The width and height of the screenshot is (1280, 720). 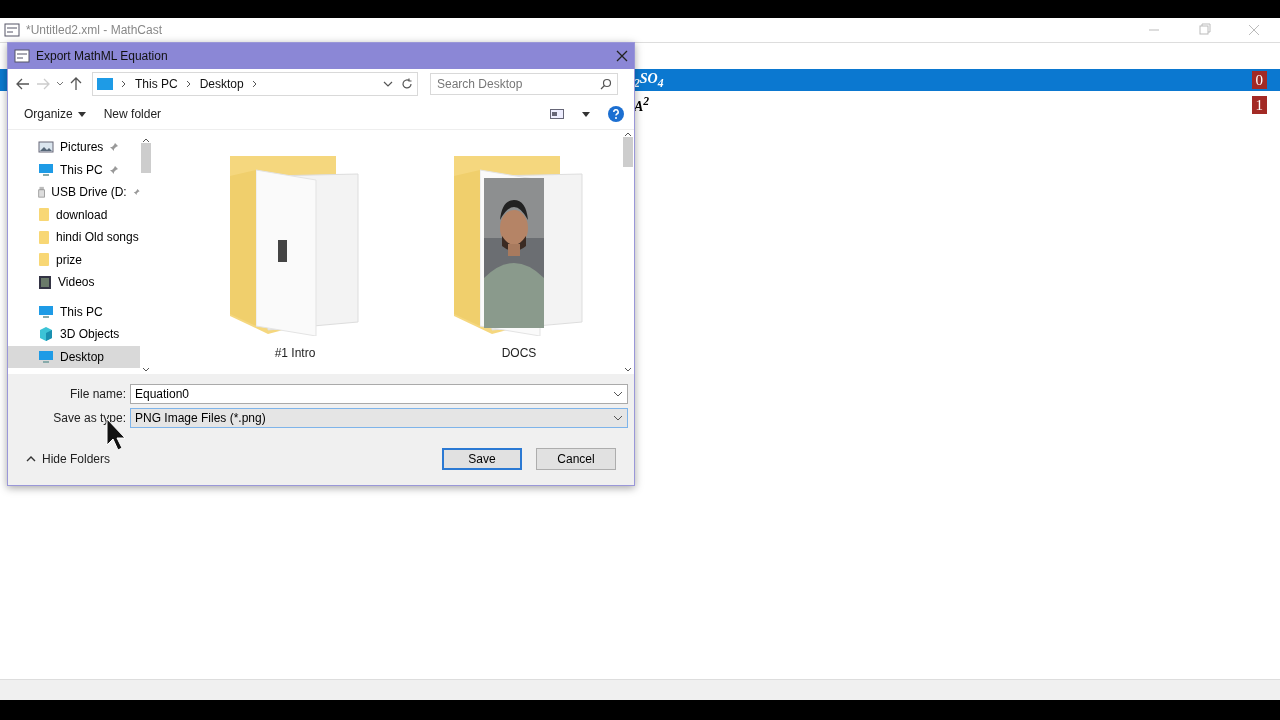 I want to click on folder-item: #1 Intro, so click(x=295, y=265).